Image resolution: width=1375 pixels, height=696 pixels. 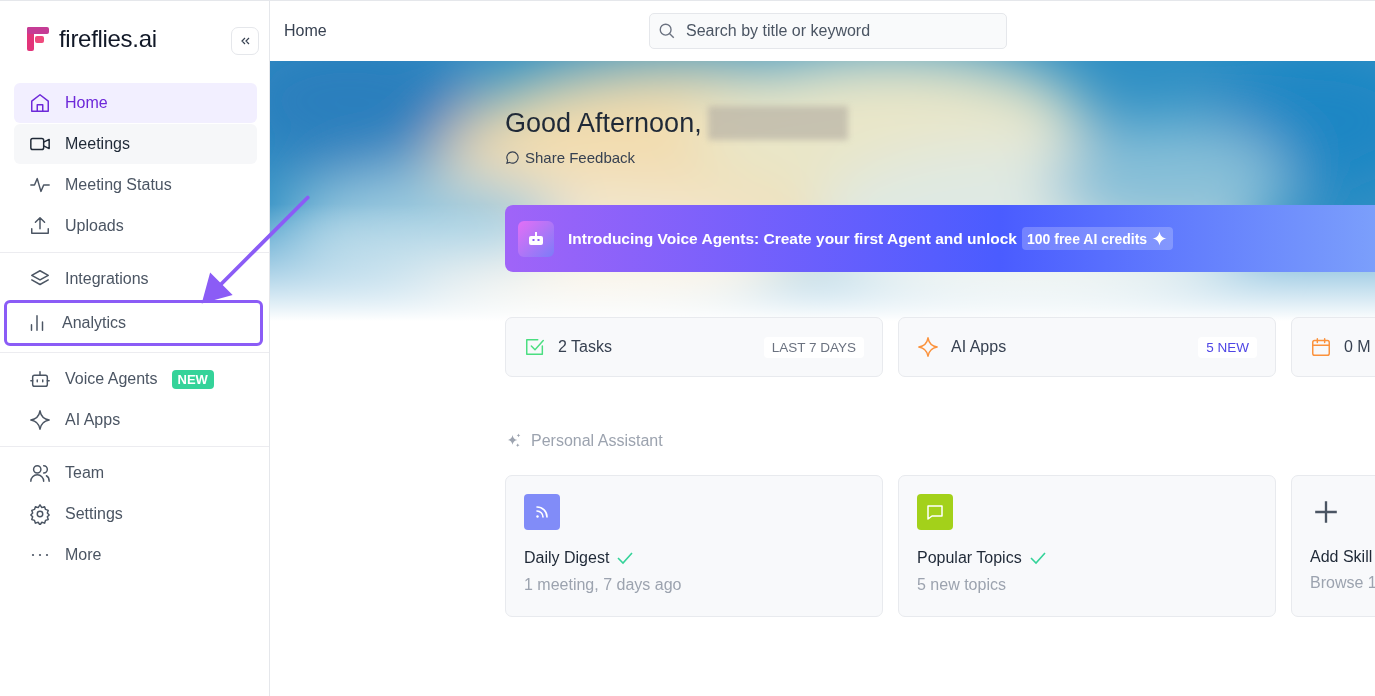 I want to click on check-icon, so click(x=535, y=347).